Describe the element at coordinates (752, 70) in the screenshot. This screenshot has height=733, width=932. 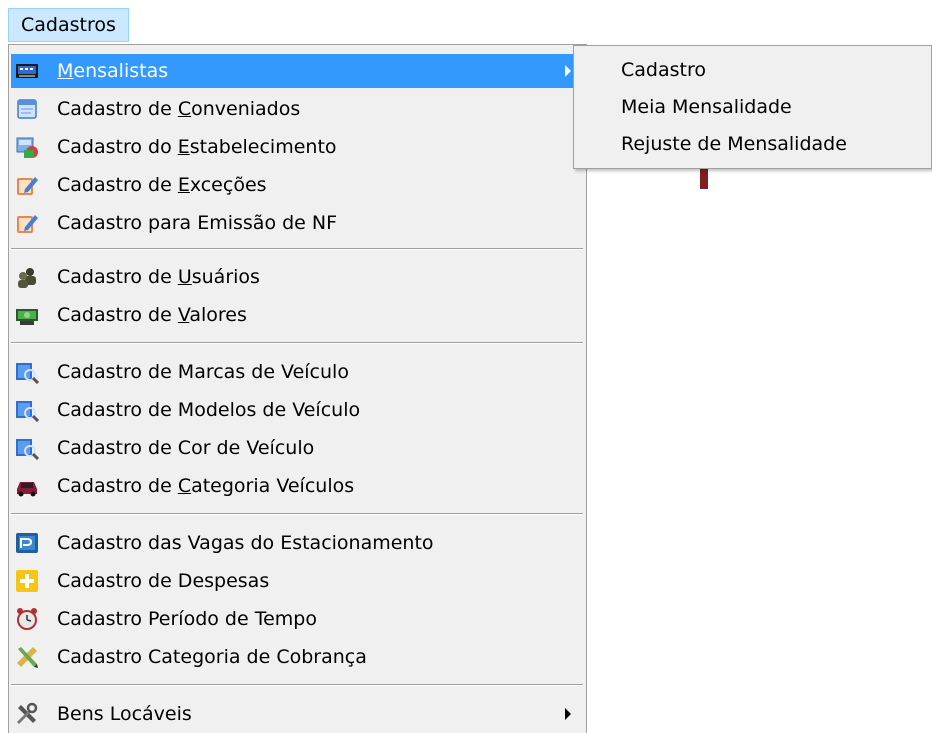
I see `submenu-item-cadastro: Cadastro` at that location.